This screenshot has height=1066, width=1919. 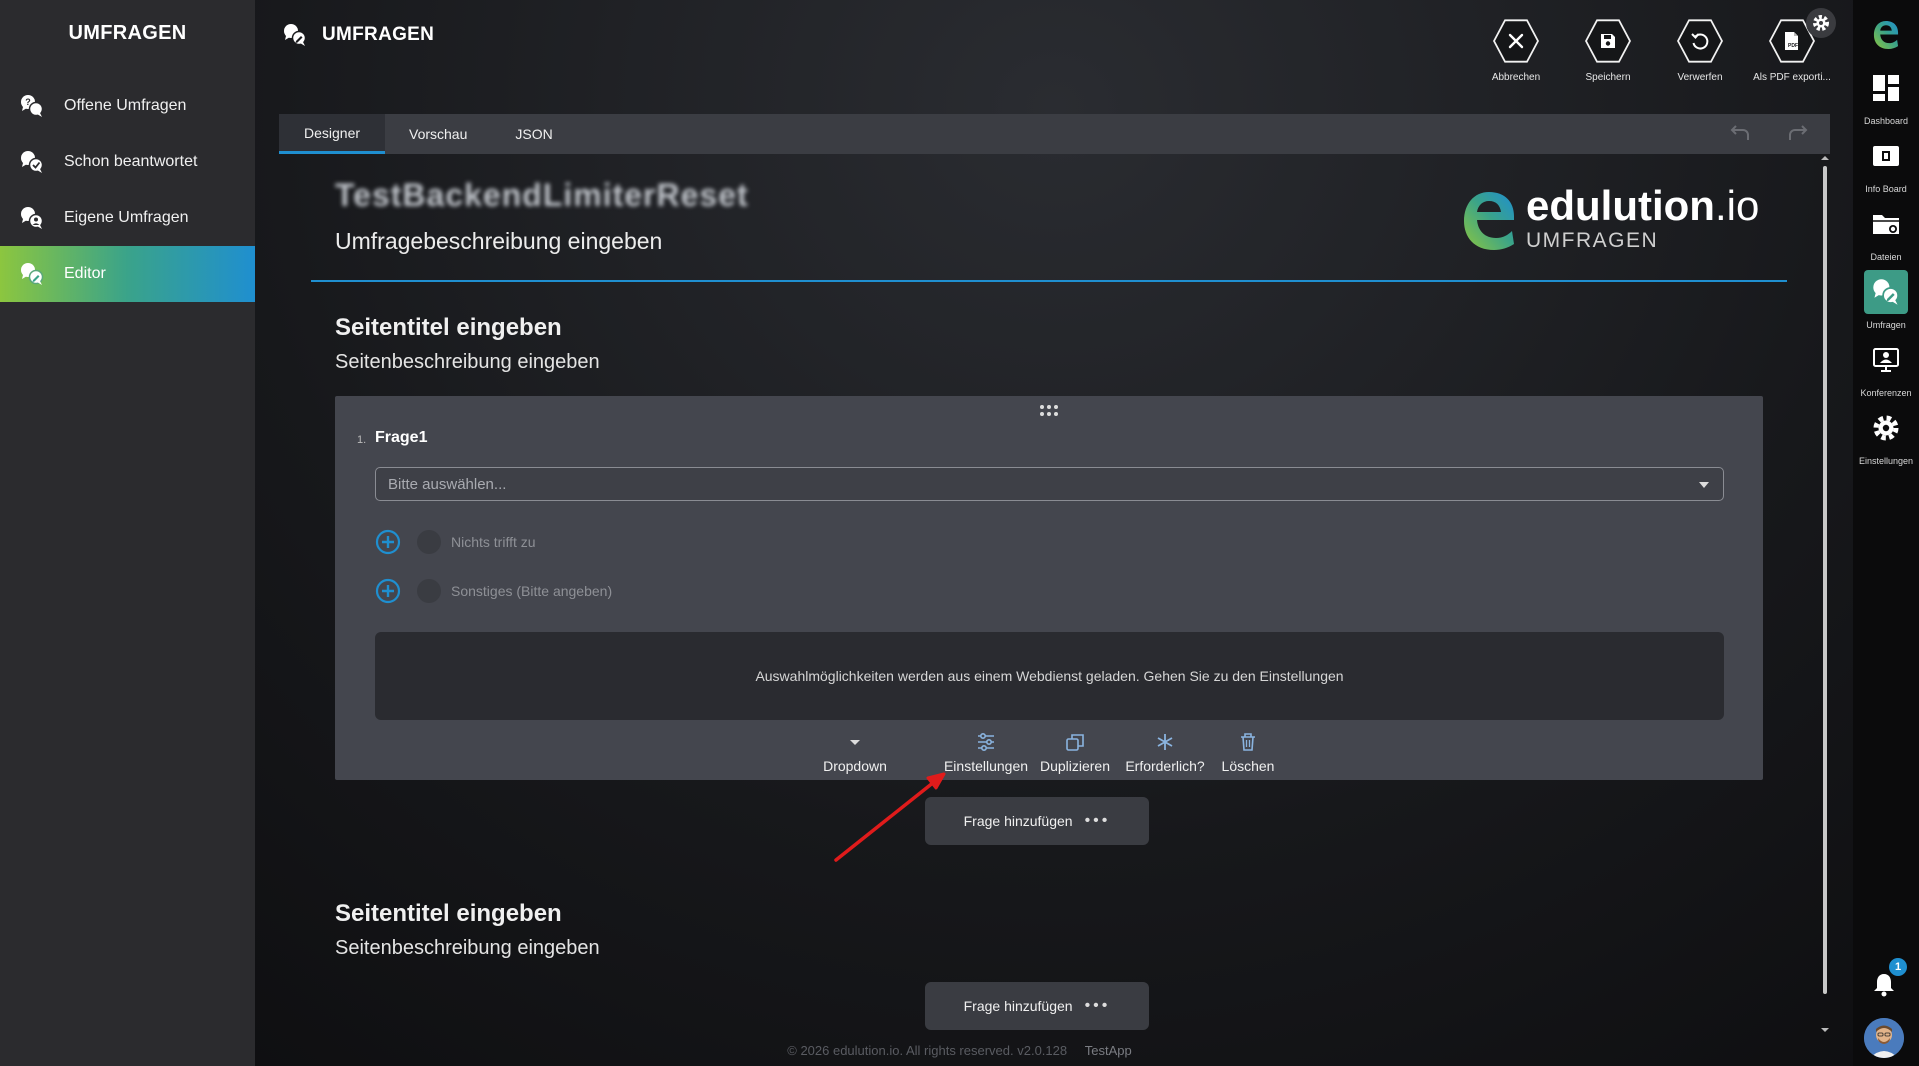 I want to click on sidebar-item-schon-beantwortet: Schon beantwortet, so click(x=127, y=162).